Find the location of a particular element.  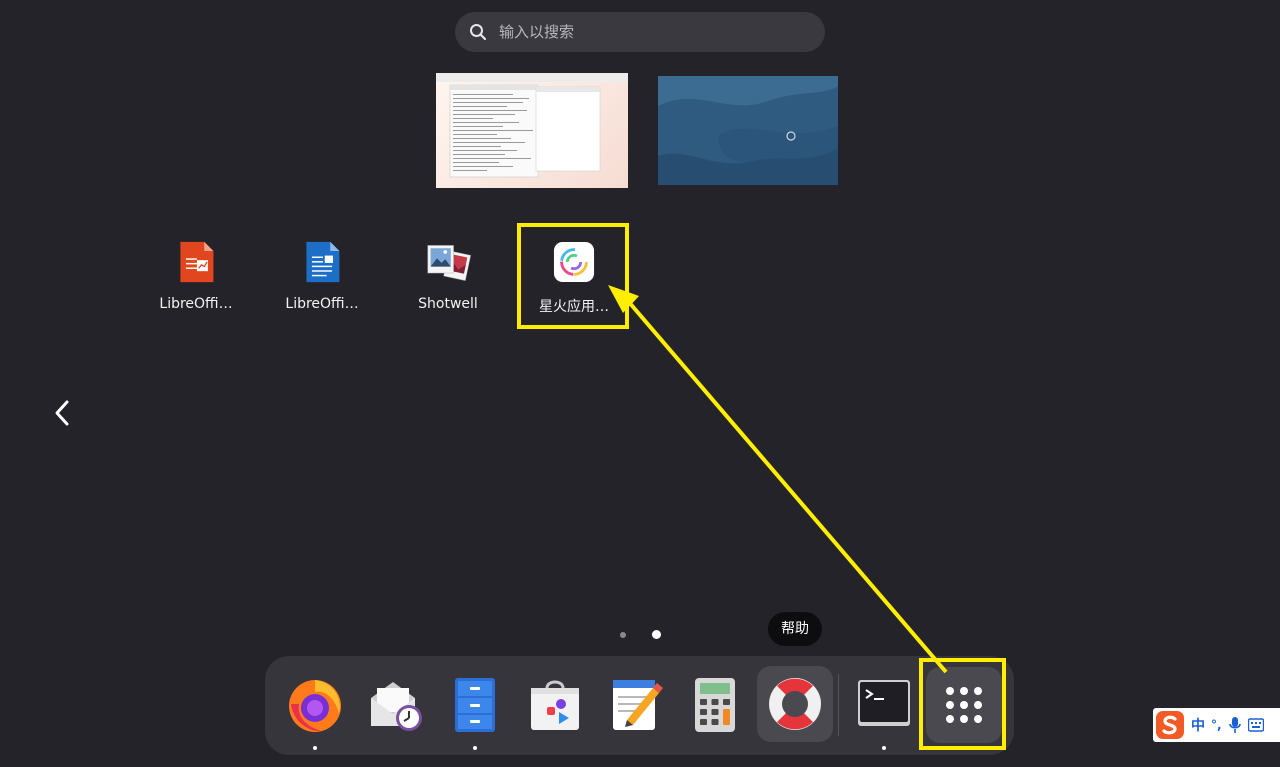

input-method-indicator: 中 °, is located at coordinates (1216, 725).